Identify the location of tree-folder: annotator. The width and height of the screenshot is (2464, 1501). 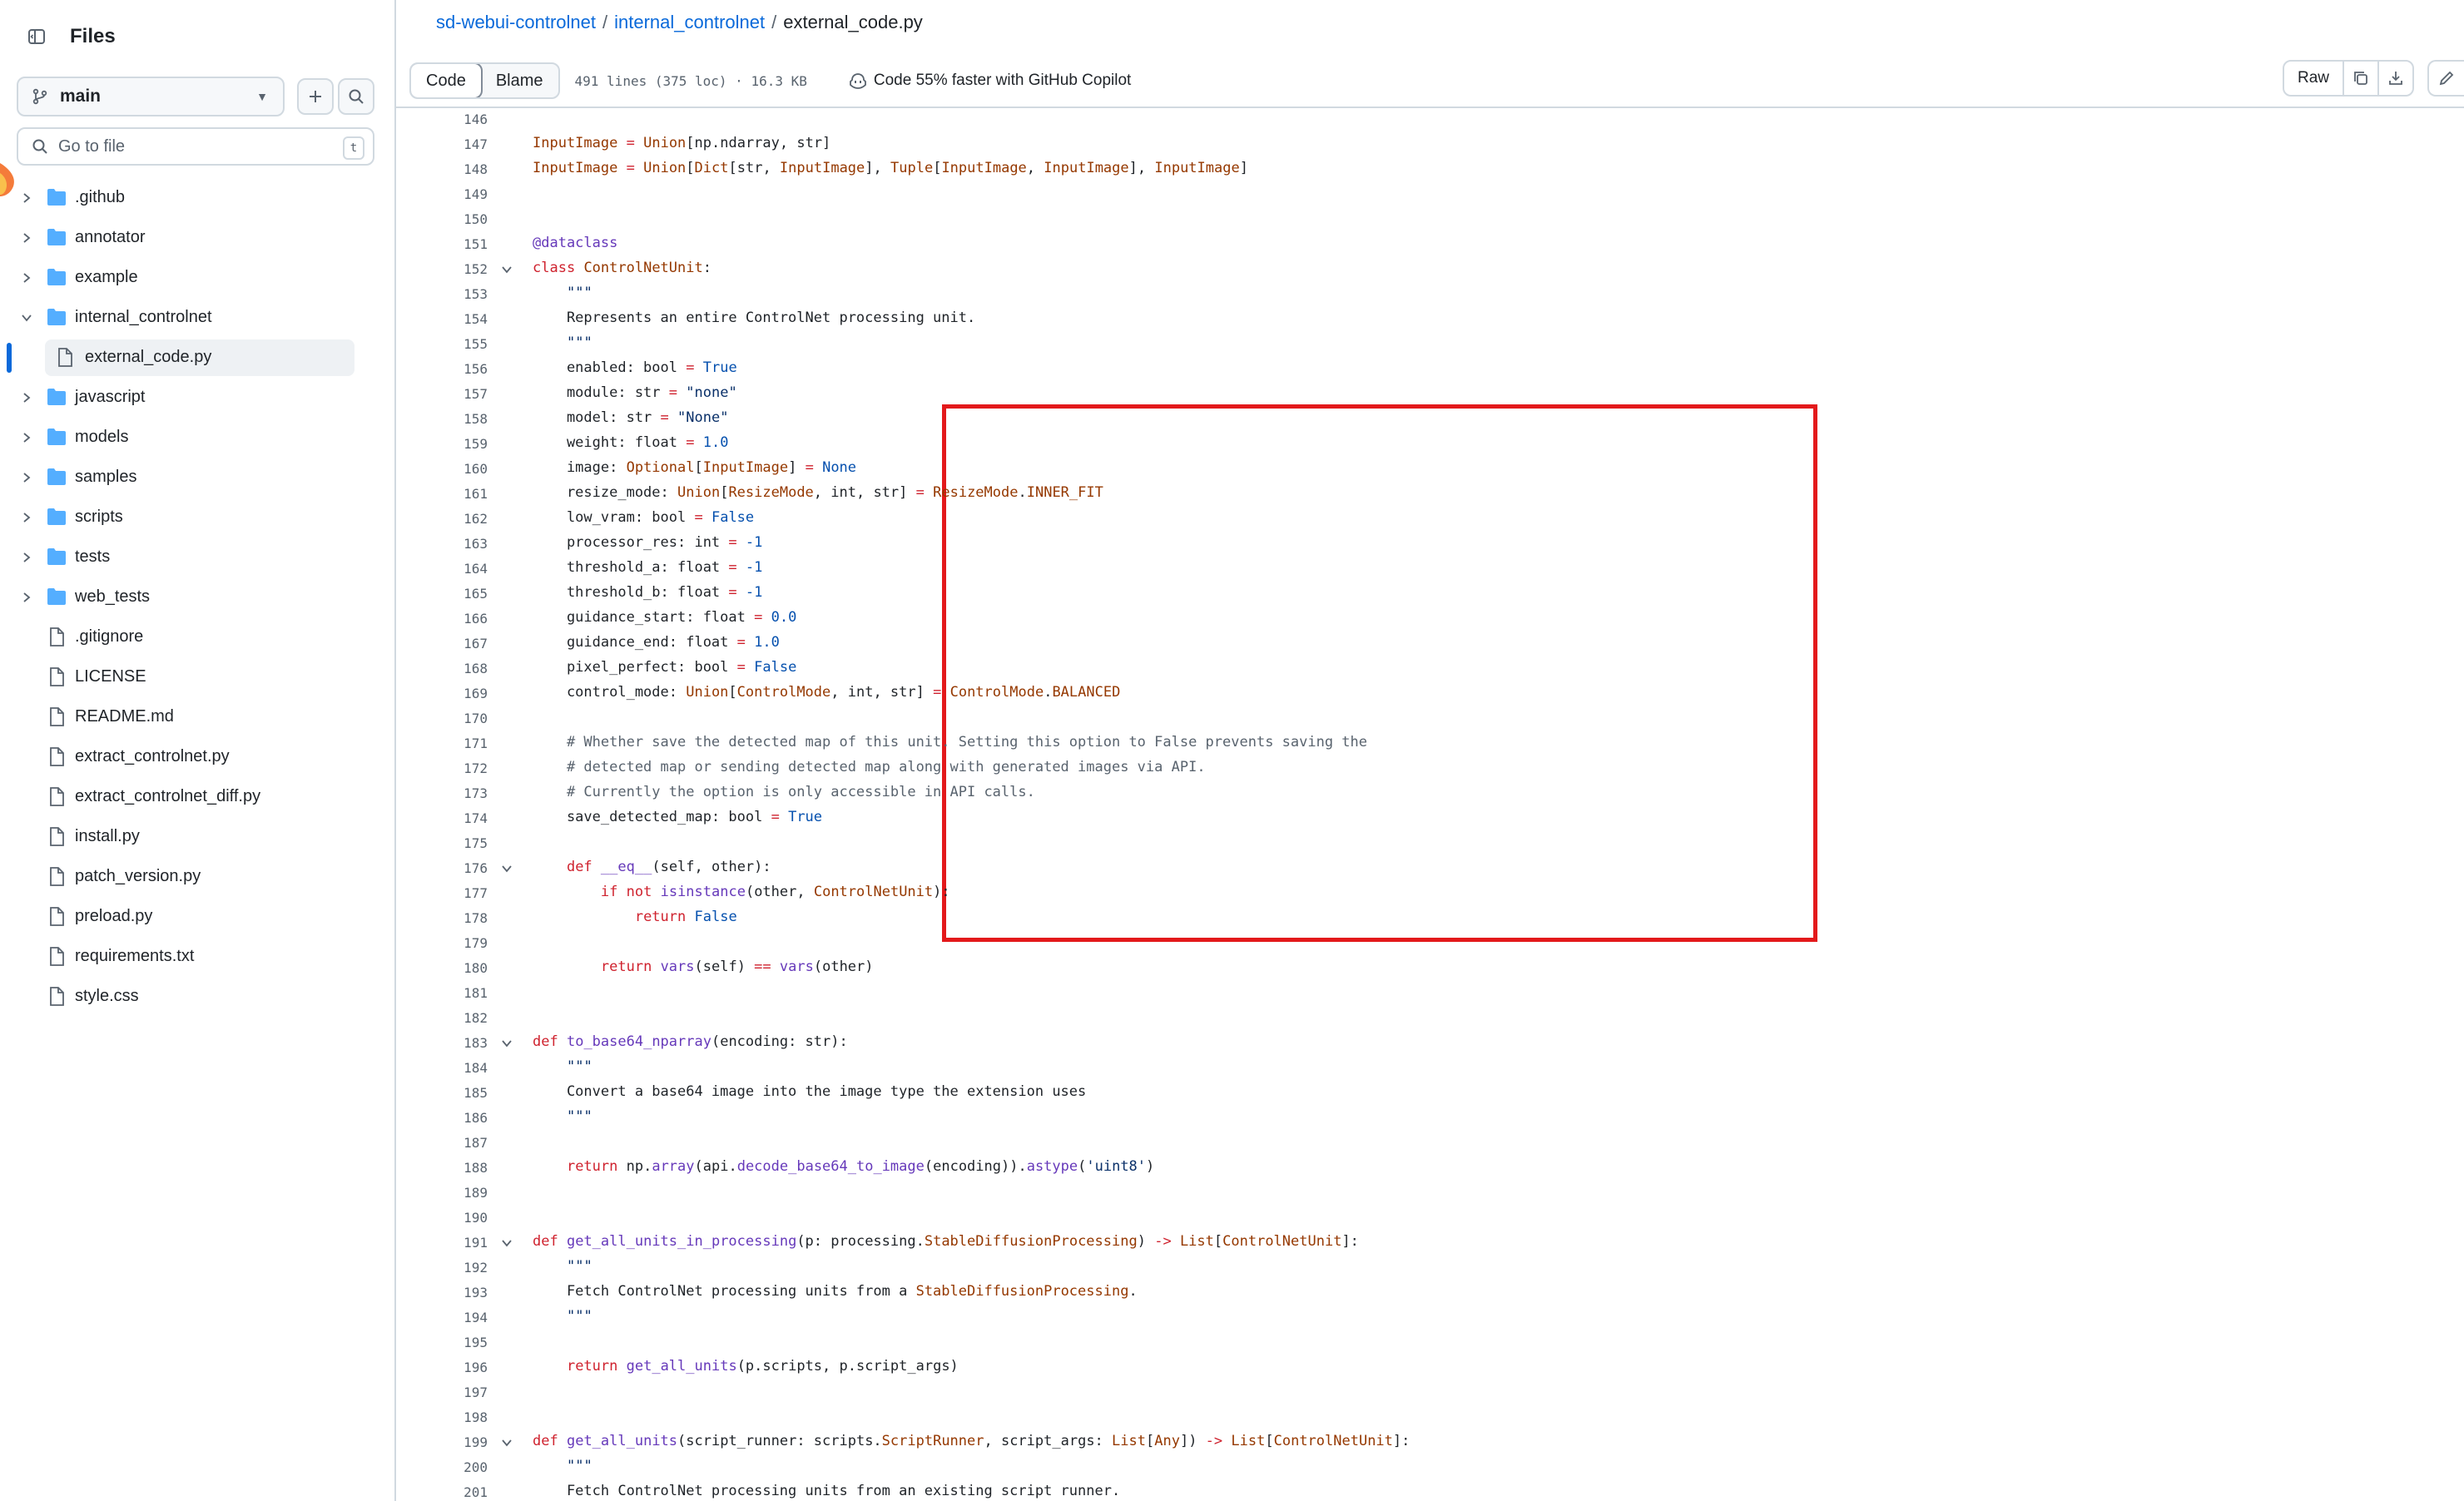
(197, 238).